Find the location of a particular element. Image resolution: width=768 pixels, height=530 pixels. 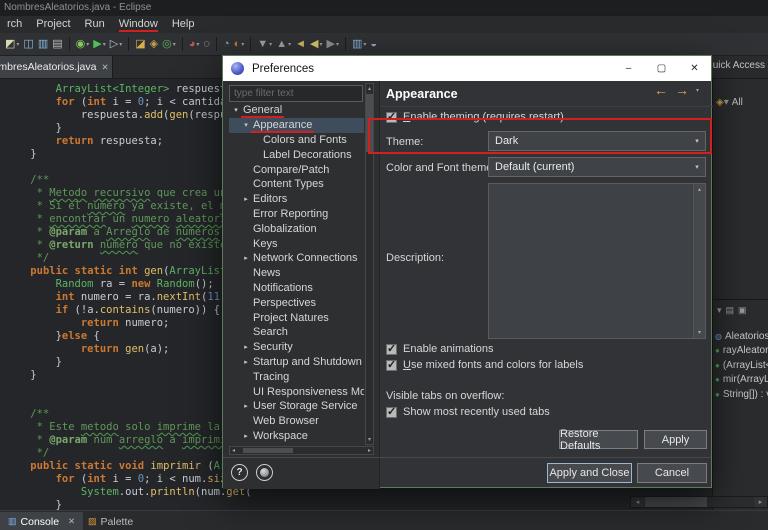

forward-icon: → is located at coordinates (682, 90).